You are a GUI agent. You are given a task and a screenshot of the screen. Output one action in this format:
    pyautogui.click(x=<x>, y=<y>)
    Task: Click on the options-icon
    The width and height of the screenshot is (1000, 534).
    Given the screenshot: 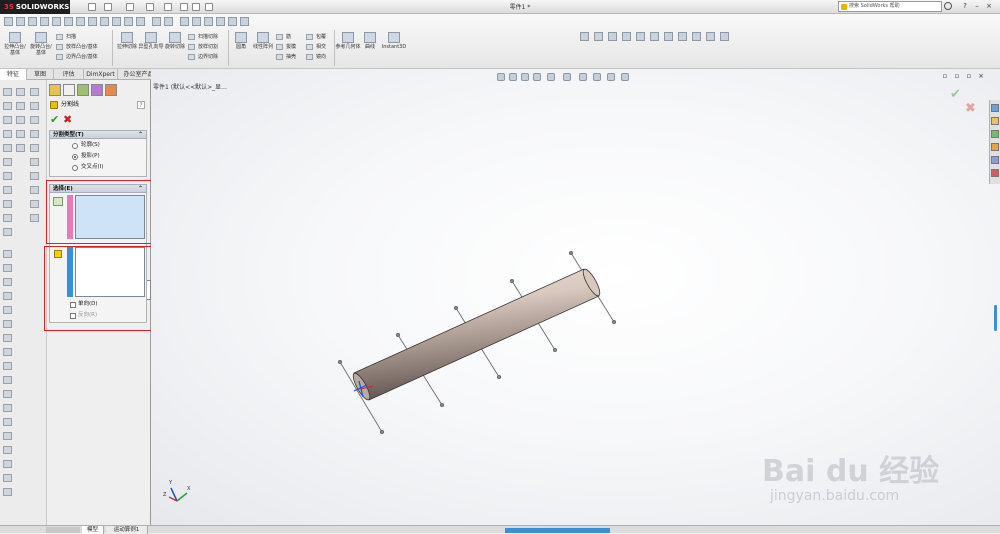 What is the action you would take?
    pyautogui.click(x=209, y=7)
    